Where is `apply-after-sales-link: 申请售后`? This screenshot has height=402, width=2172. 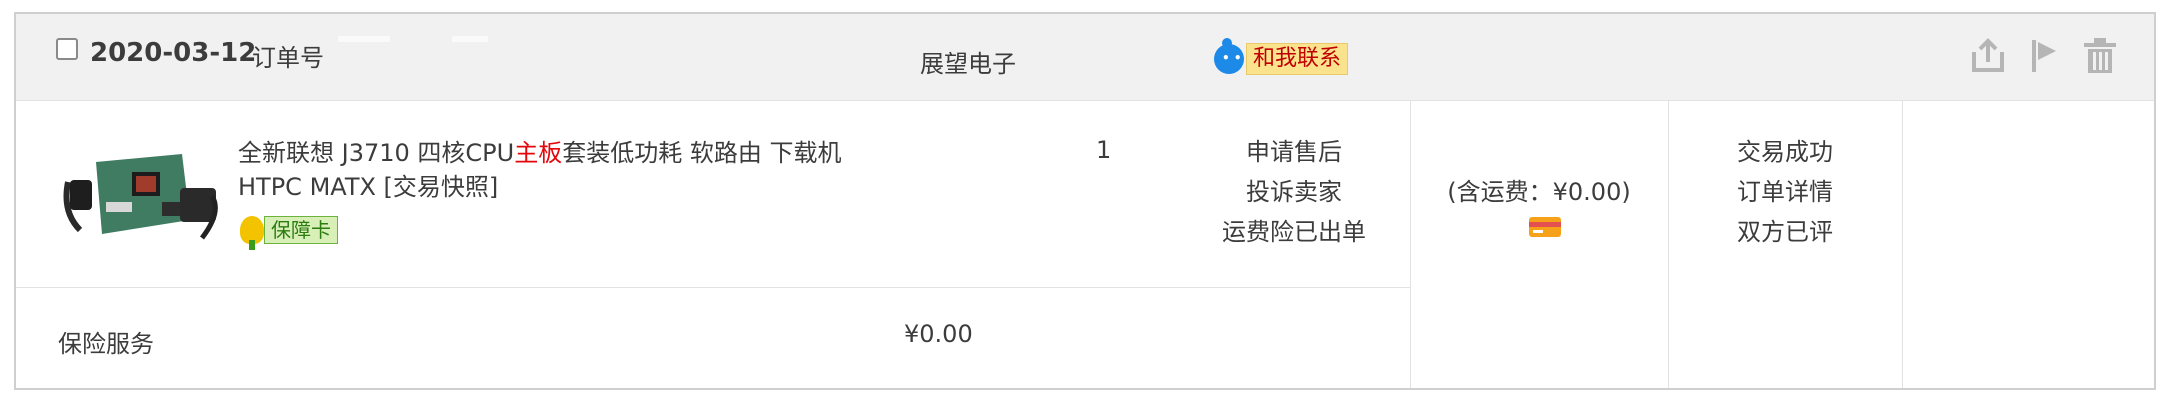
apply-after-sales-link: 申请售后 is located at coordinates (1294, 152).